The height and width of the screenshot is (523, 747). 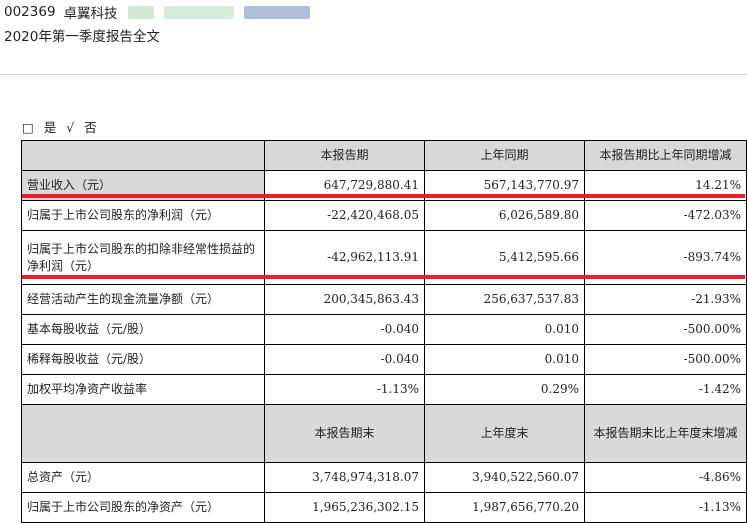 I want to click on row-label: 加权平均净资产收益率, so click(x=143, y=389).